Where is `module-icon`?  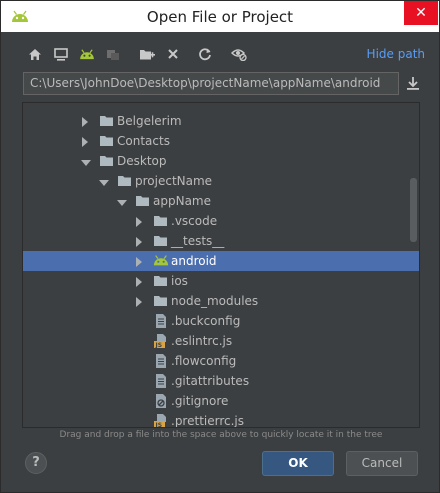
module-icon is located at coordinates (113, 54).